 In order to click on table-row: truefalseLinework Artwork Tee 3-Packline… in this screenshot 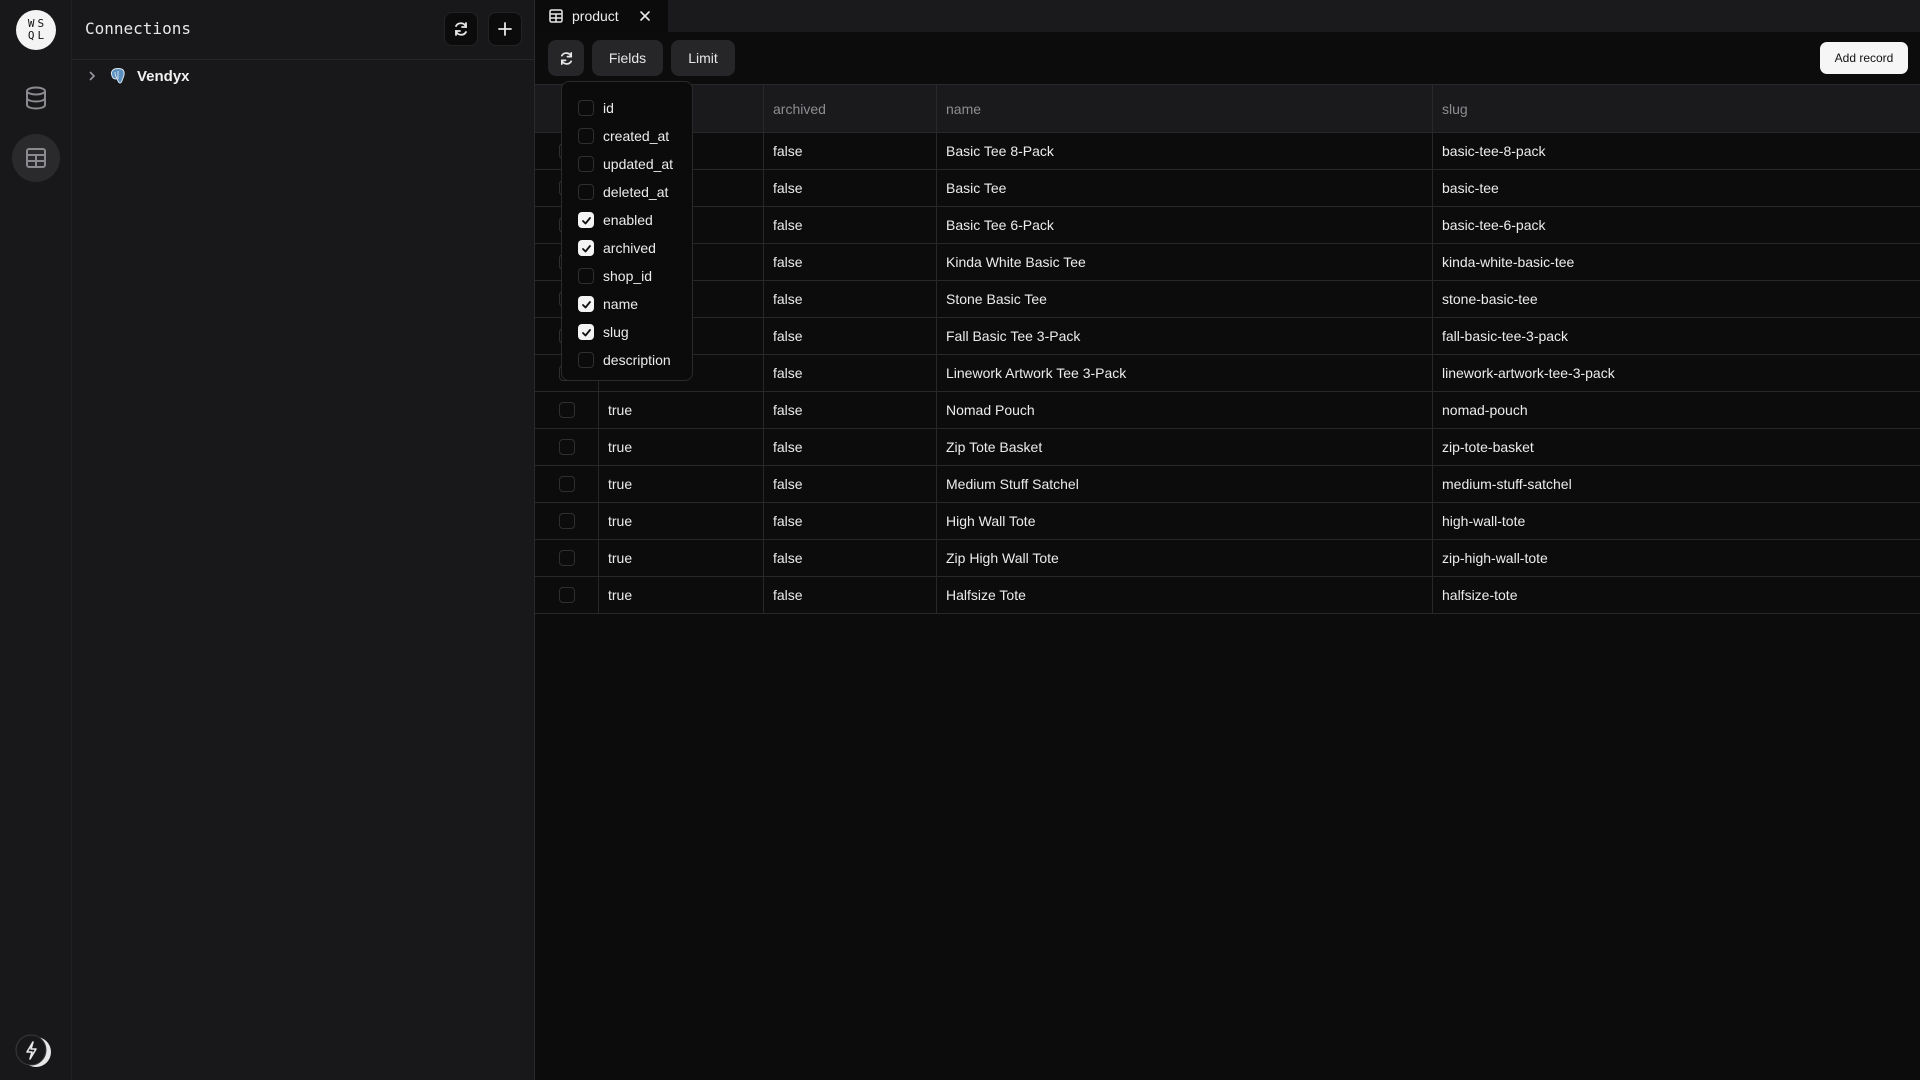, I will do `click(1227, 373)`.